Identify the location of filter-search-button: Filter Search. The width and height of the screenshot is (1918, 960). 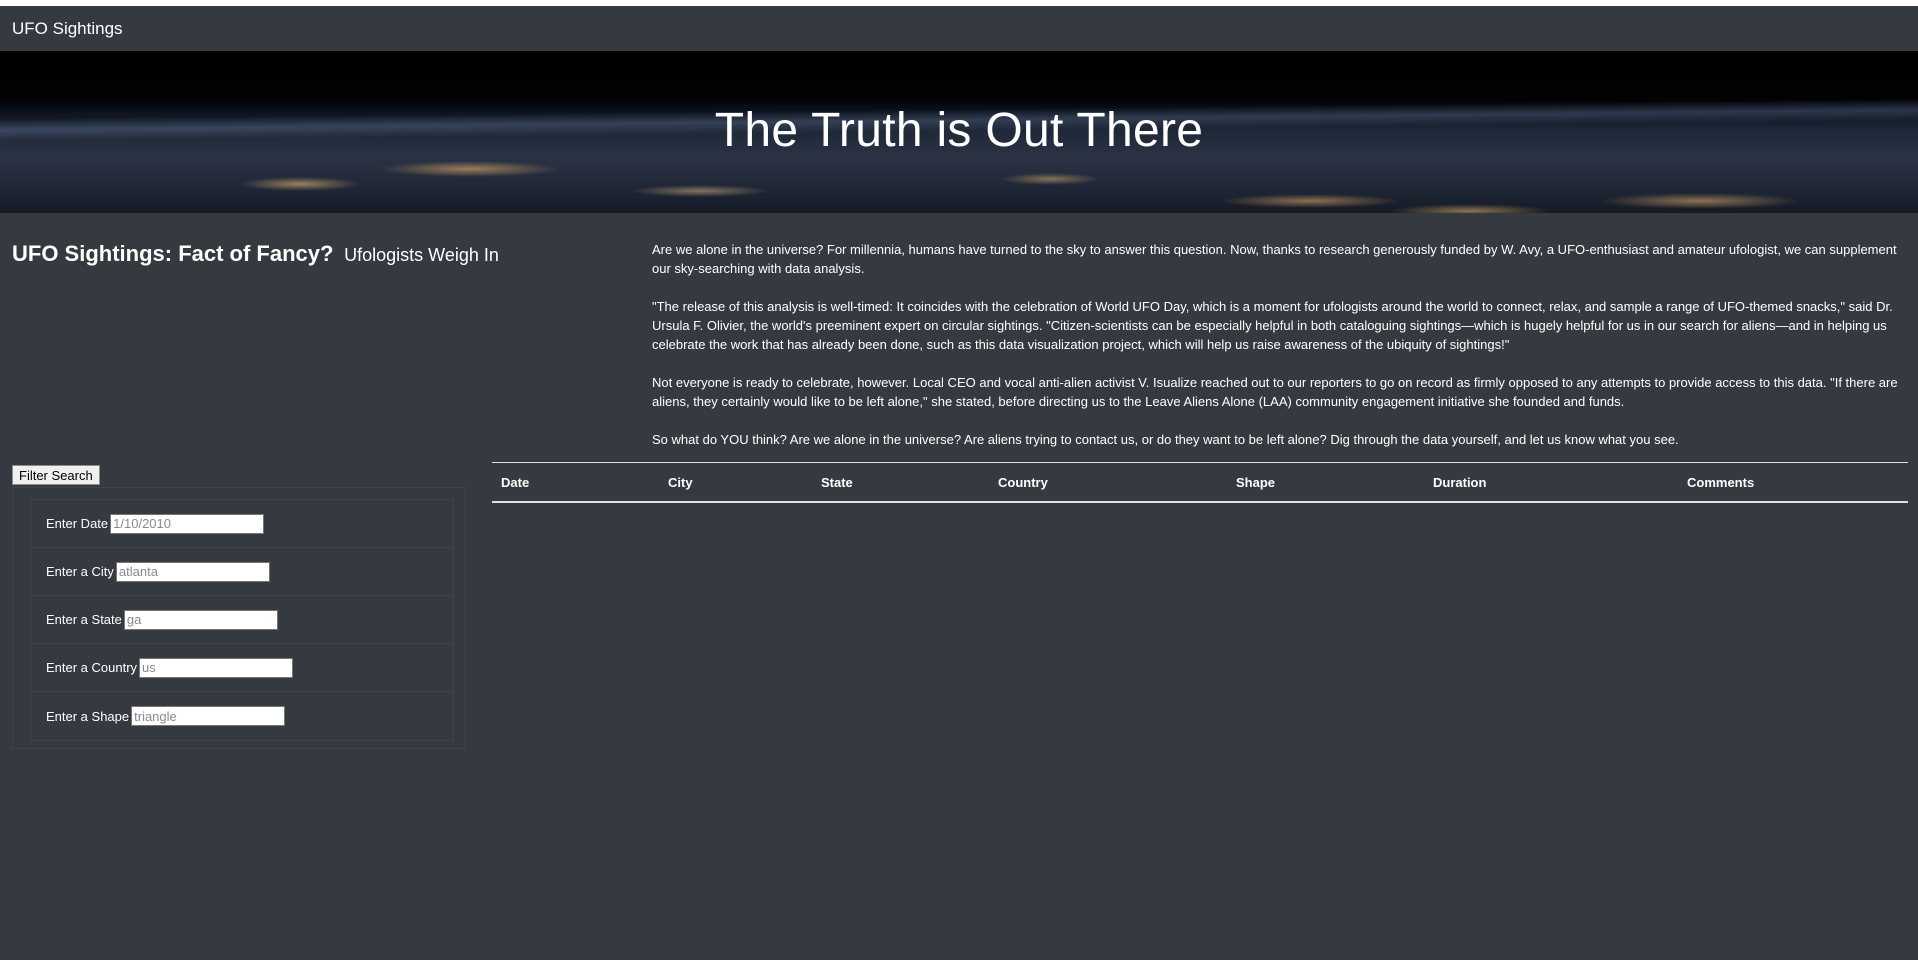
(56, 475).